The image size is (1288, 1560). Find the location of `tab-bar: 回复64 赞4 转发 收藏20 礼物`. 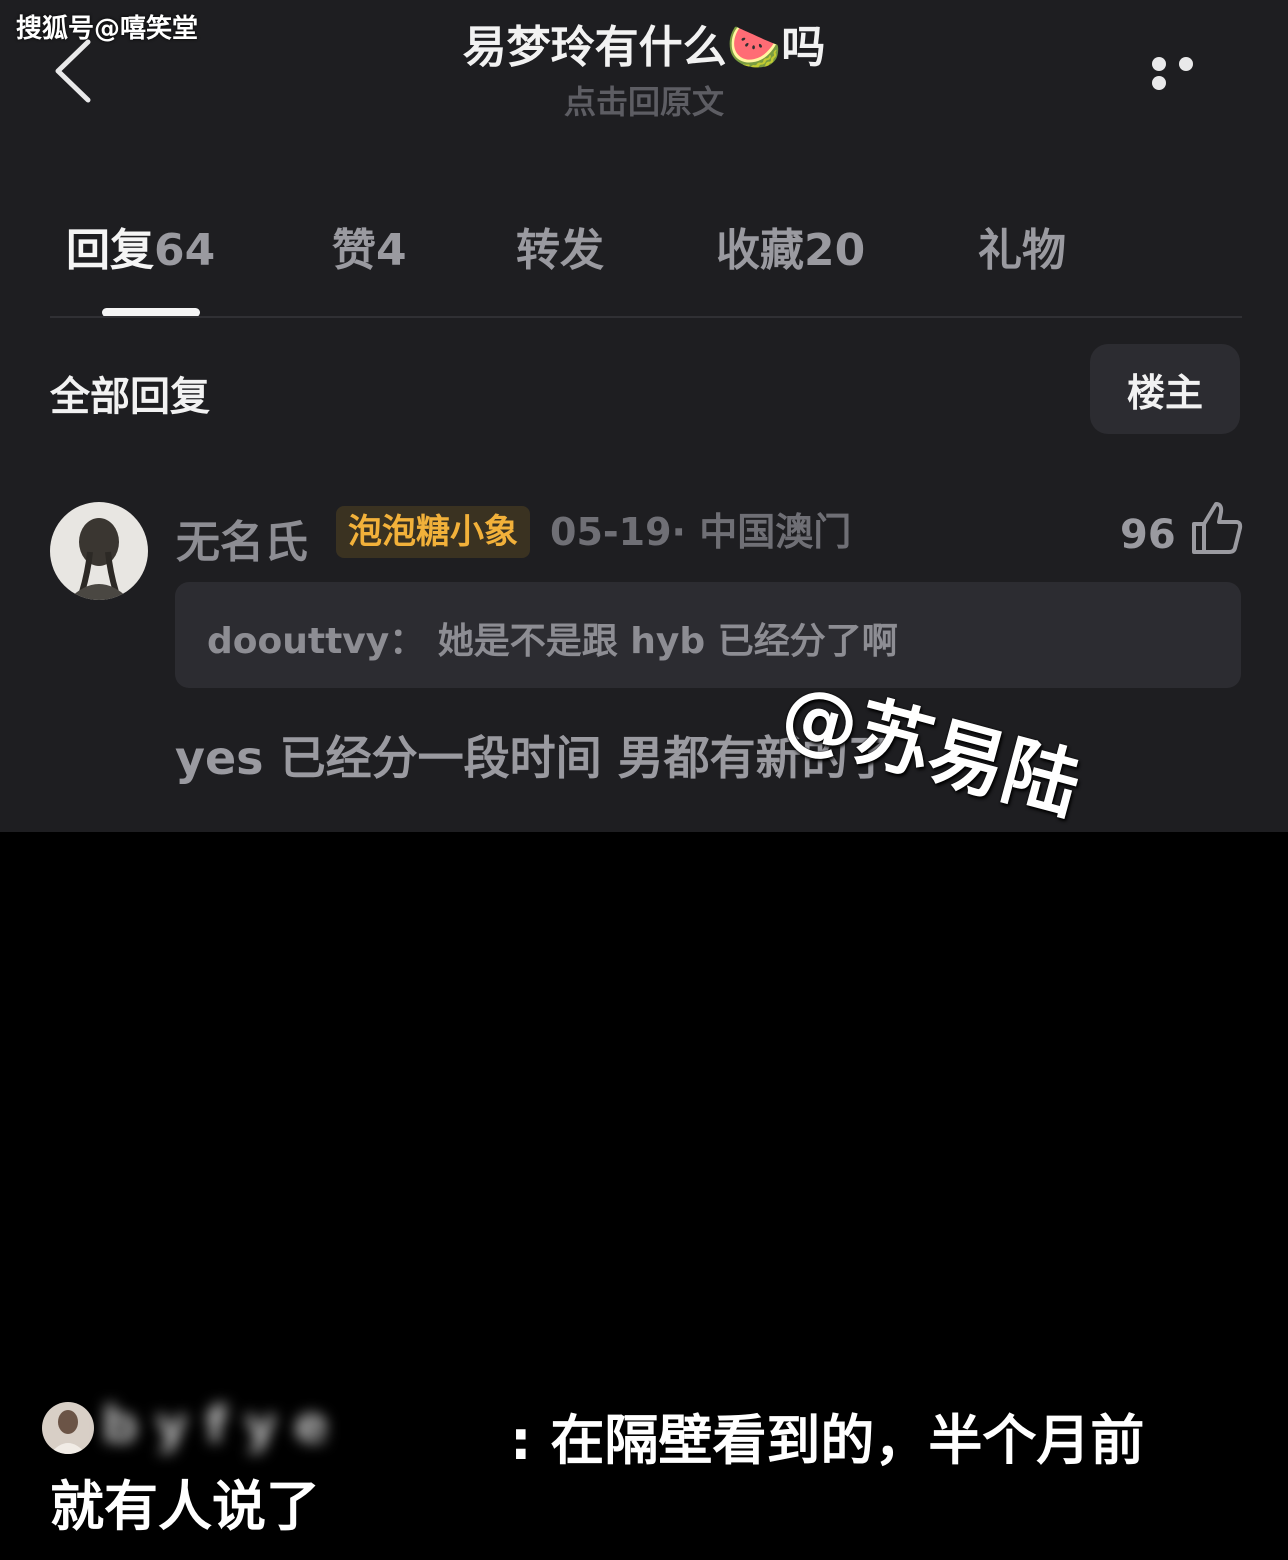

tab-bar: 回复64 赞4 转发 收藏20 礼物 is located at coordinates (644, 246).